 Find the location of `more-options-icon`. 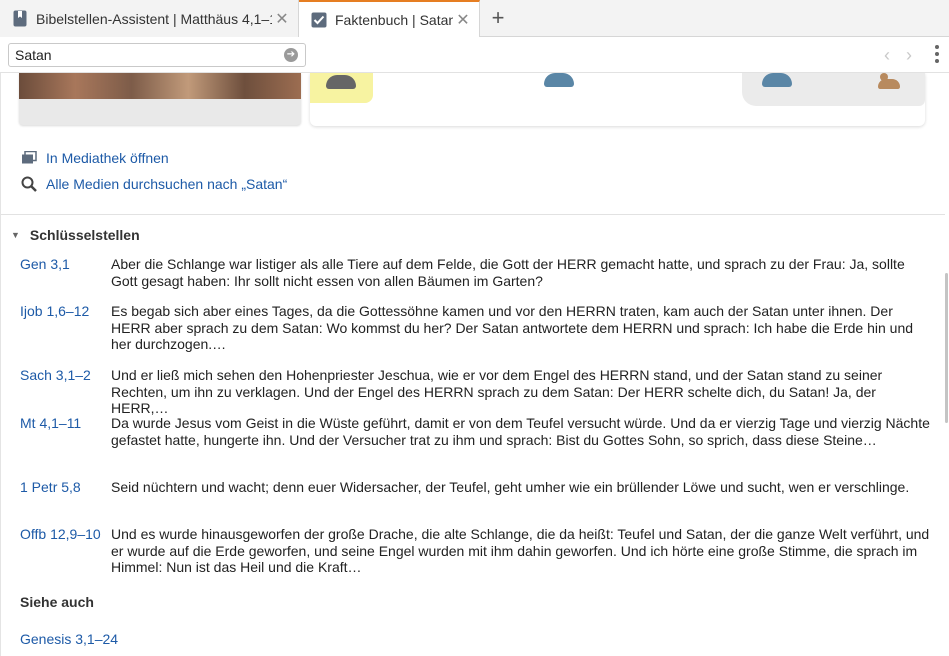

more-options-icon is located at coordinates (937, 54).